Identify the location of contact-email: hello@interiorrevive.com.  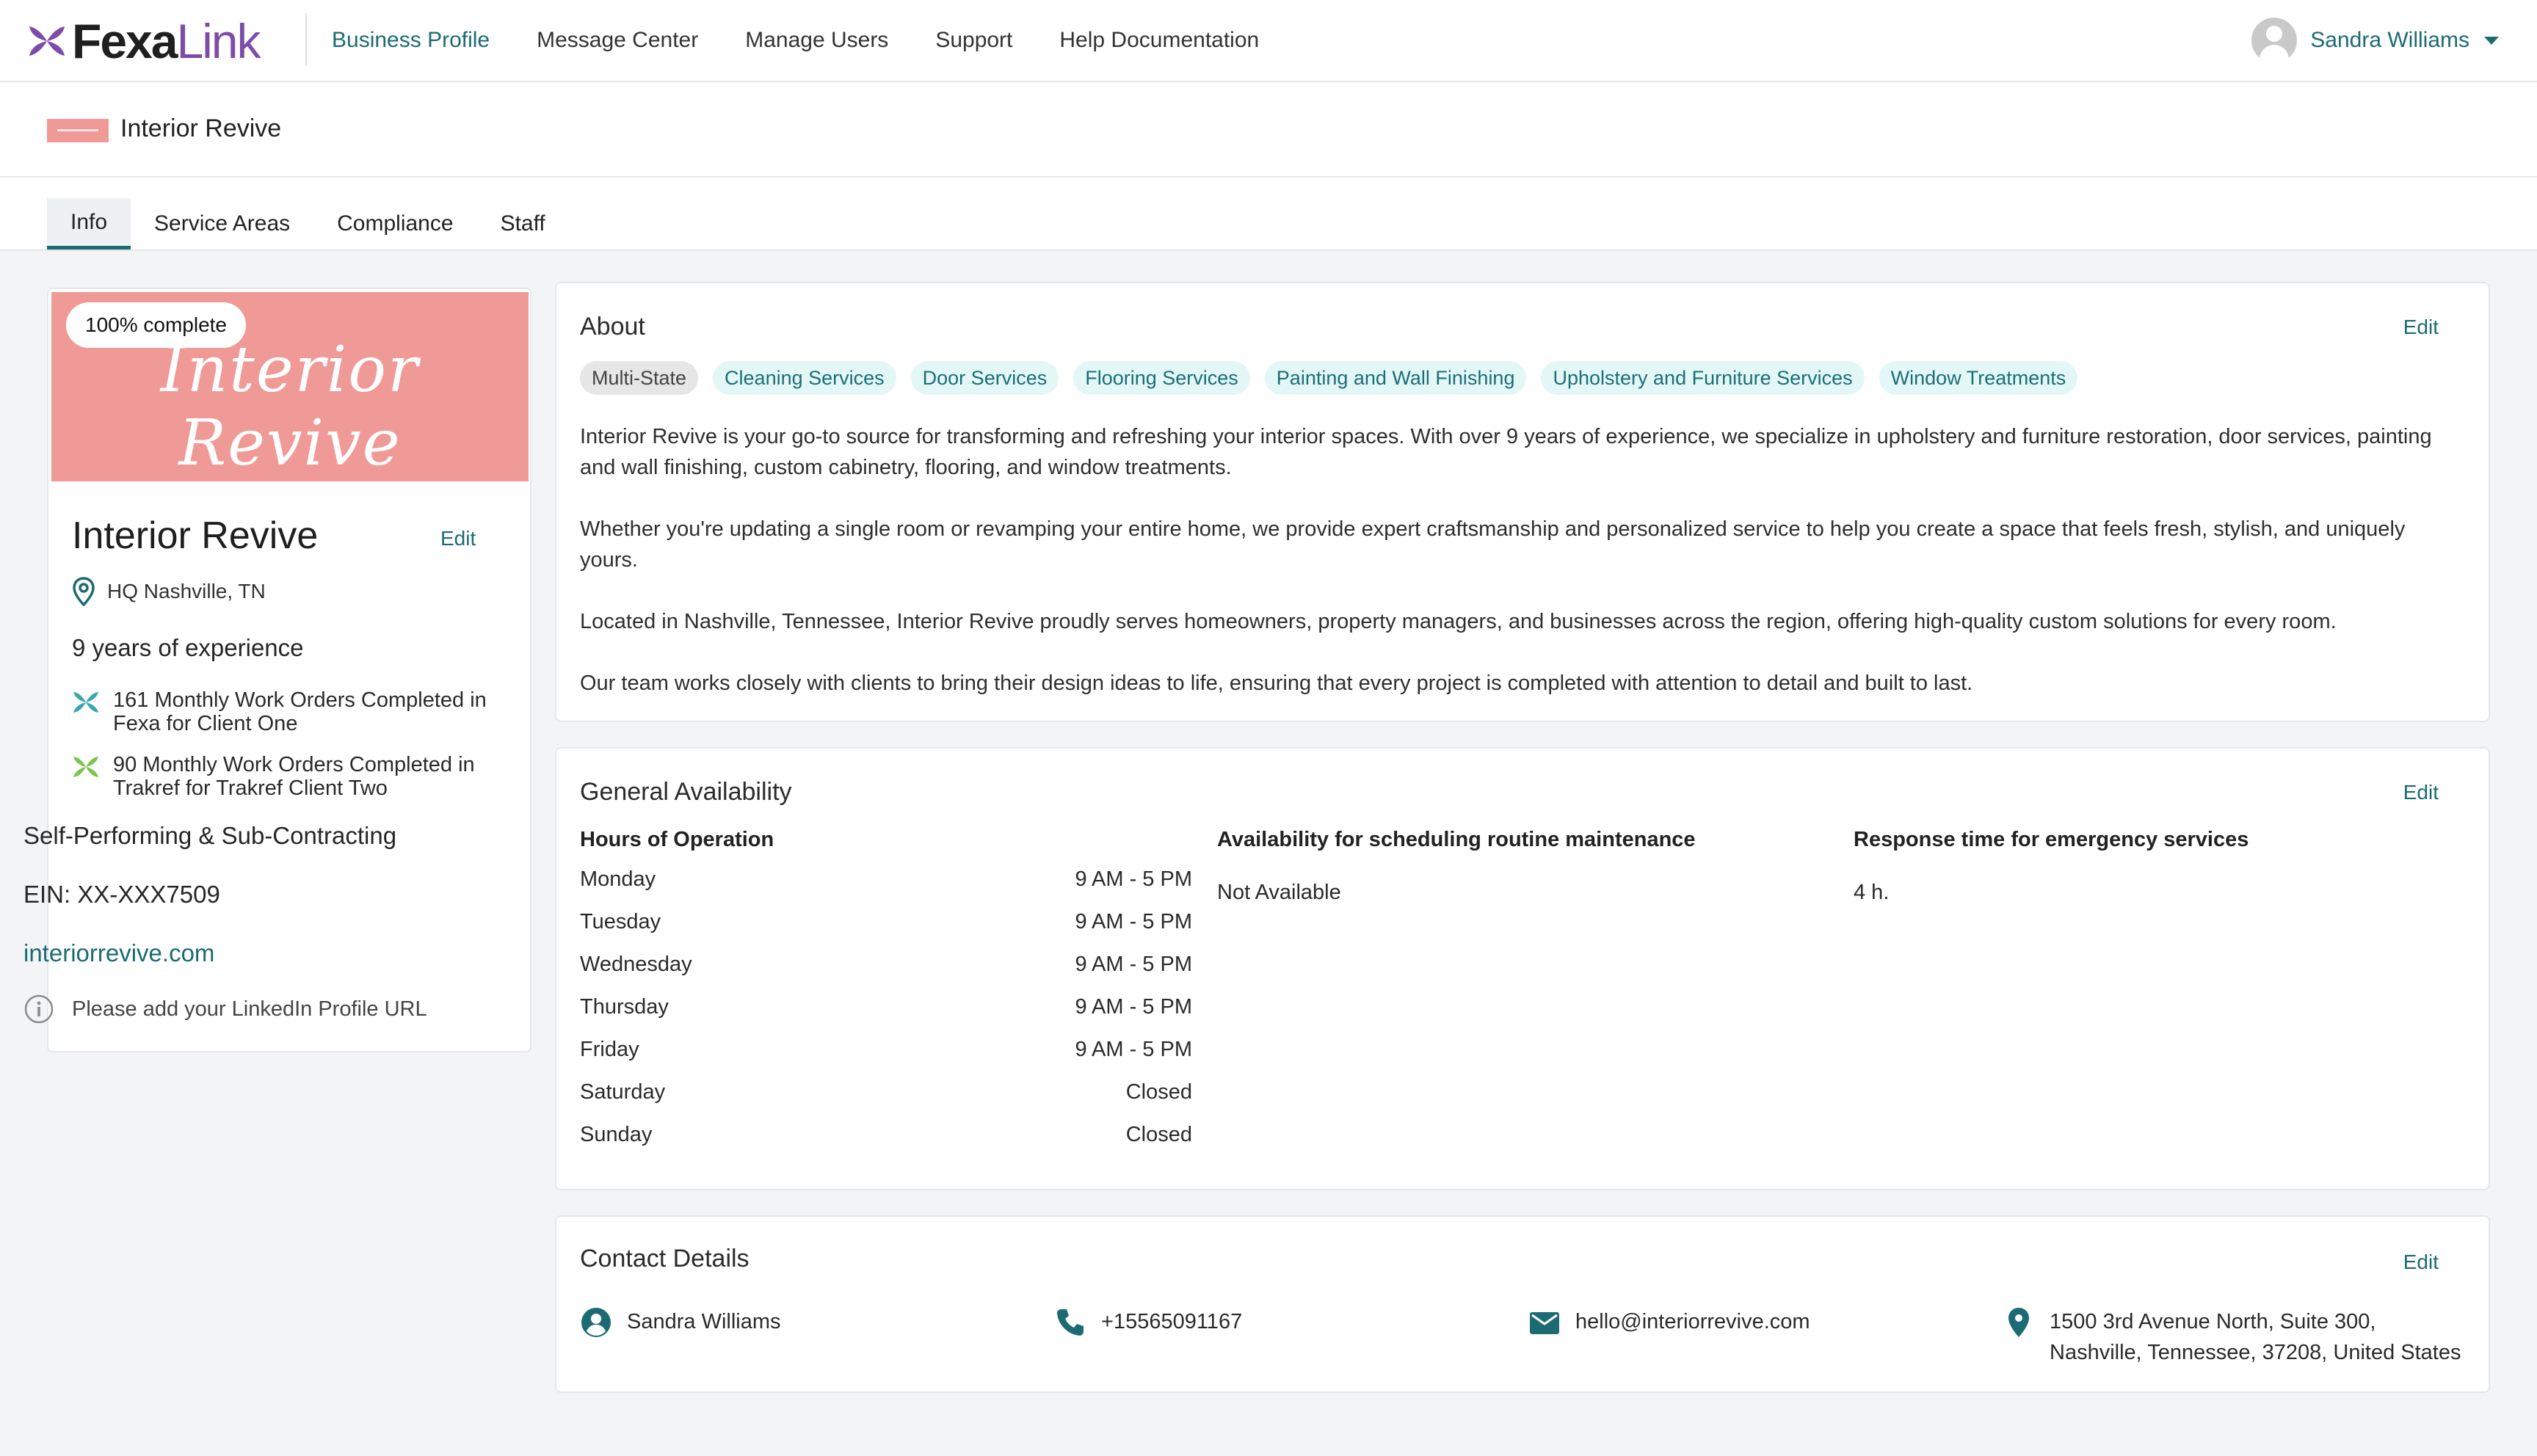
(1669, 1322).